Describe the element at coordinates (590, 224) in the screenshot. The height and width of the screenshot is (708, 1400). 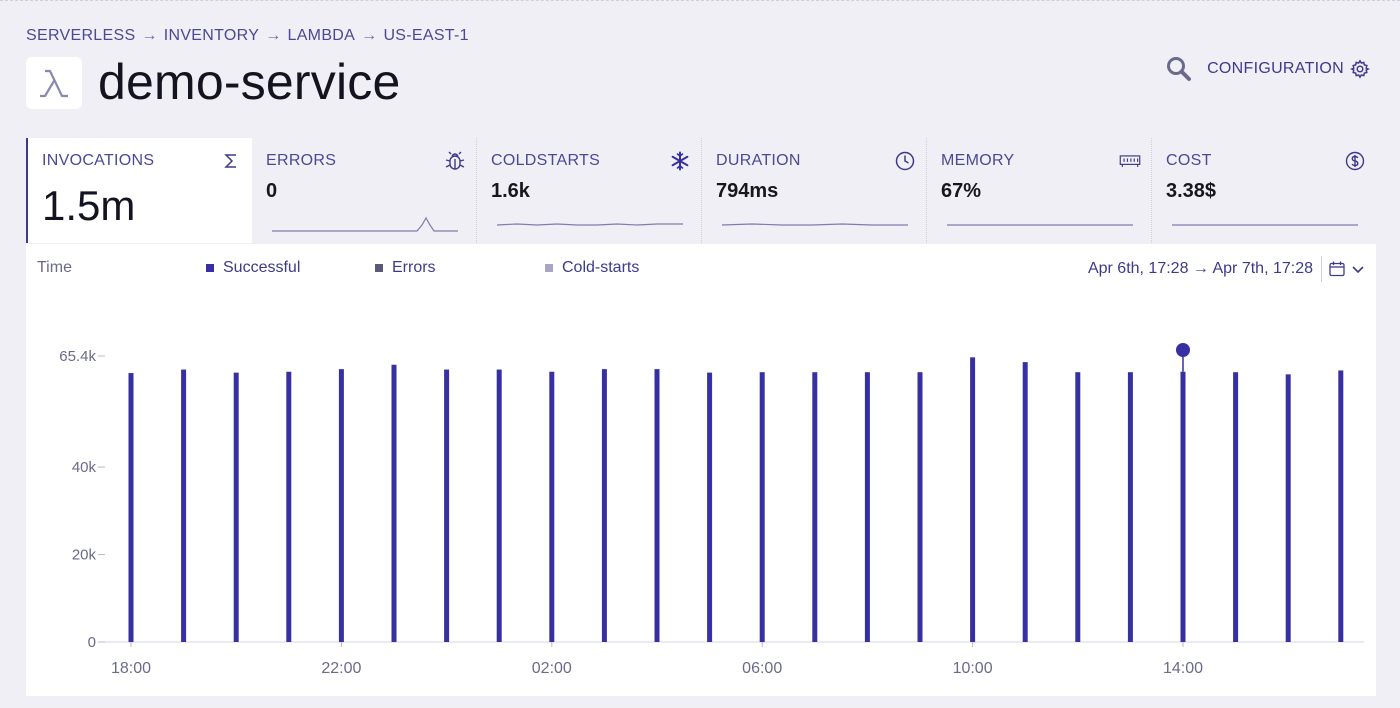
I see `coldstarts-sparkline` at that location.